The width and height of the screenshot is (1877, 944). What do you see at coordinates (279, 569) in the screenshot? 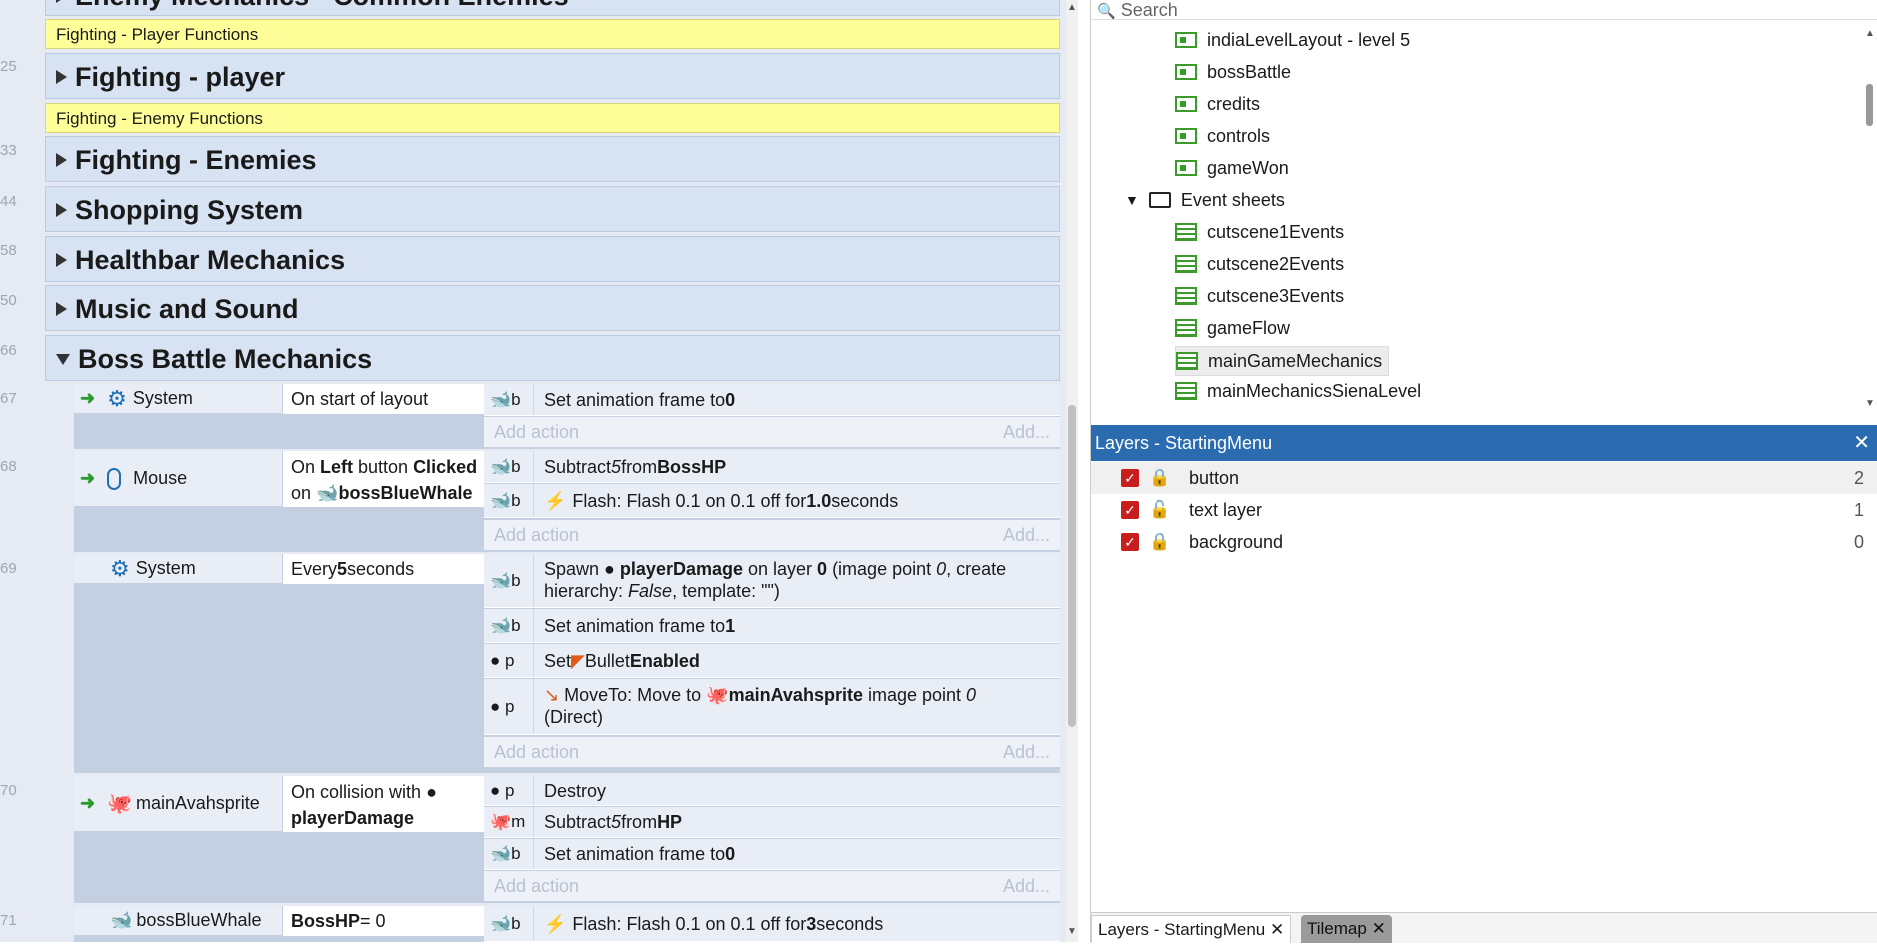
I see `condition-row: ⚙ System Every 5 seconds` at bounding box center [279, 569].